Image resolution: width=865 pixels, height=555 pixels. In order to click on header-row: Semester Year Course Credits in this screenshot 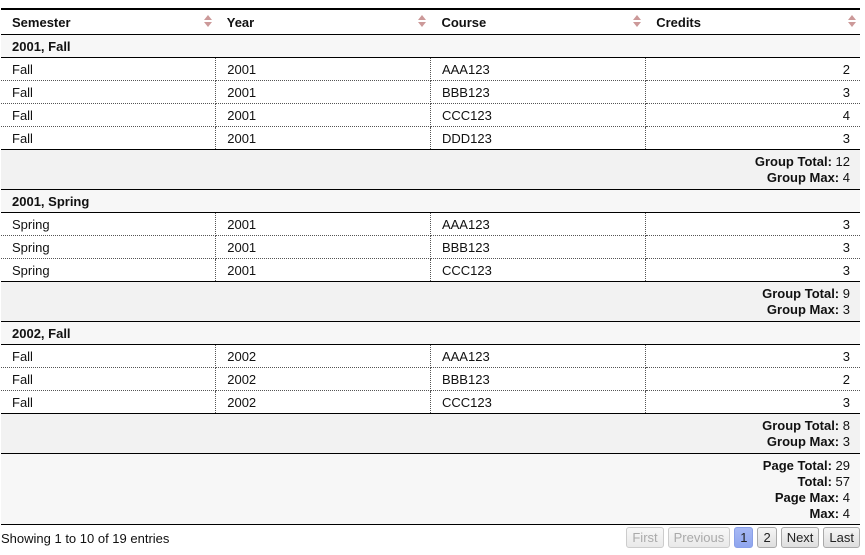, I will do `click(430, 21)`.